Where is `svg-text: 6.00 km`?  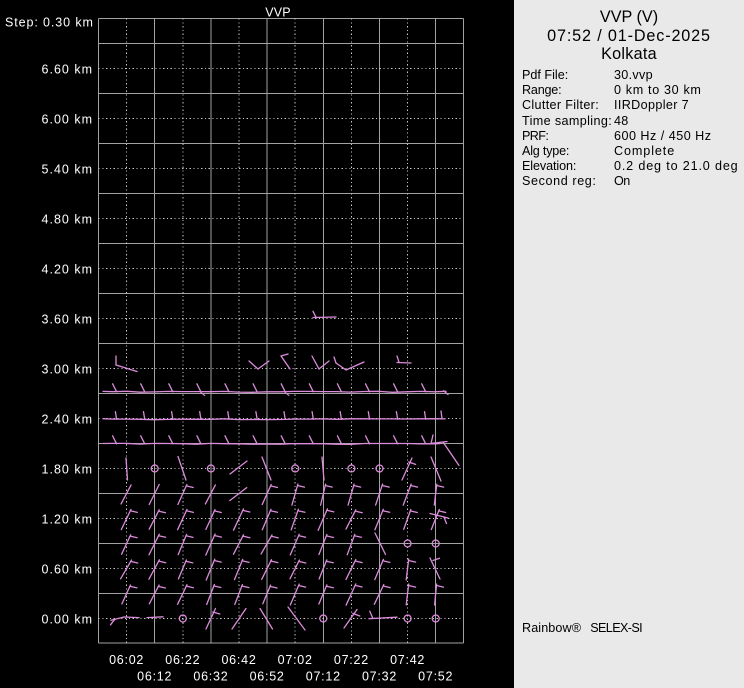
svg-text: 6.00 km is located at coordinates (67, 120).